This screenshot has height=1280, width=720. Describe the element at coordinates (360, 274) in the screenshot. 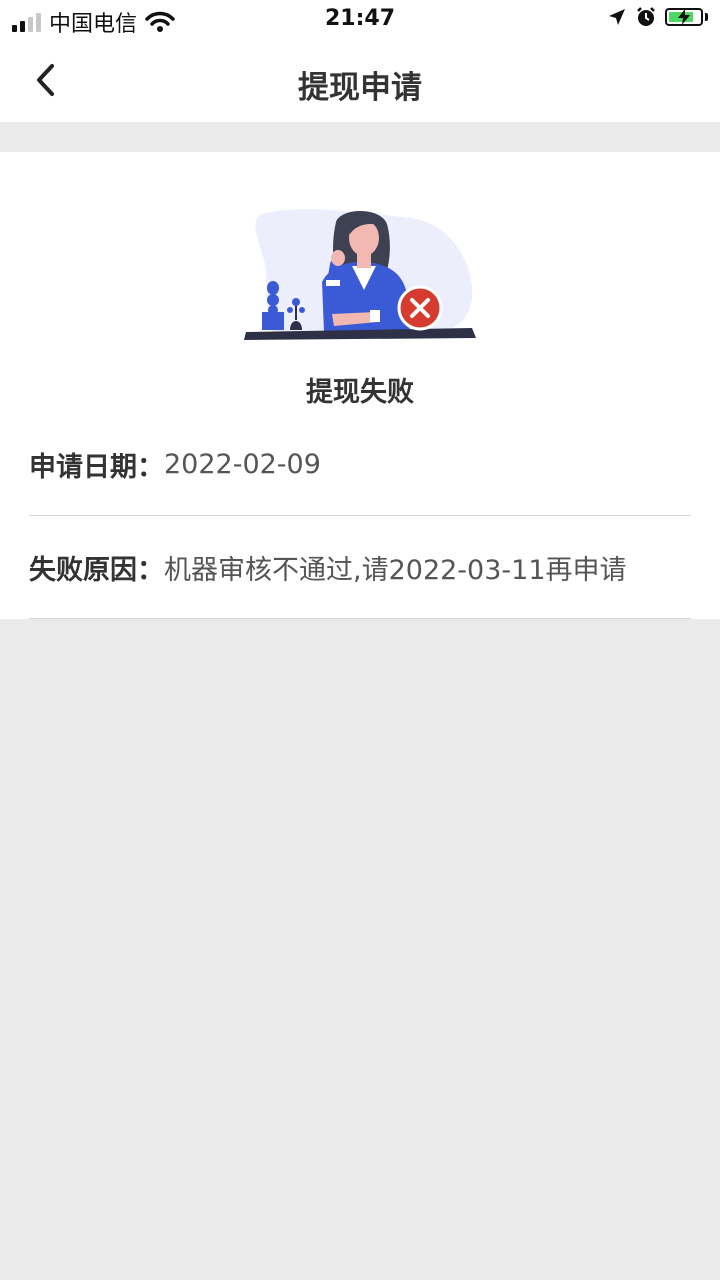

I see `woman-at-desk-with-error-illustration` at that location.